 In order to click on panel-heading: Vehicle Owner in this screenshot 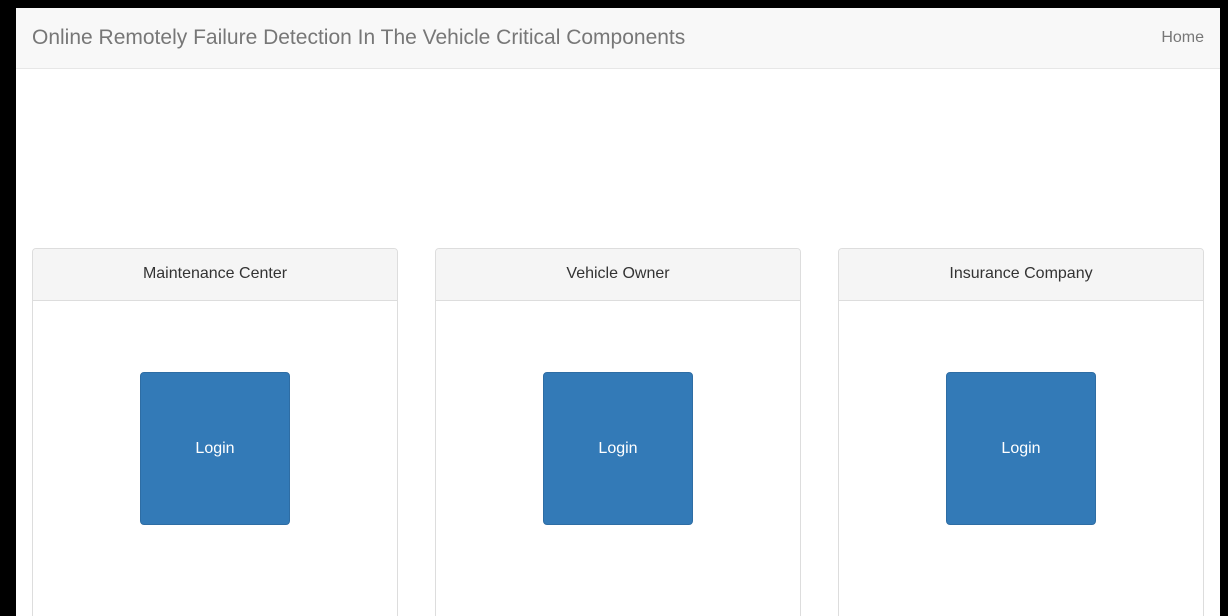, I will do `click(618, 275)`.